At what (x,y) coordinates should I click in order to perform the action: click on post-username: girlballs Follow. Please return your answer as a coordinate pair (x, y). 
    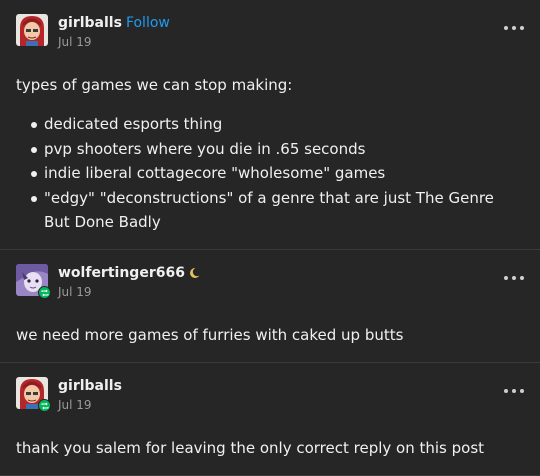
    Looking at the image, I should click on (114, 23).